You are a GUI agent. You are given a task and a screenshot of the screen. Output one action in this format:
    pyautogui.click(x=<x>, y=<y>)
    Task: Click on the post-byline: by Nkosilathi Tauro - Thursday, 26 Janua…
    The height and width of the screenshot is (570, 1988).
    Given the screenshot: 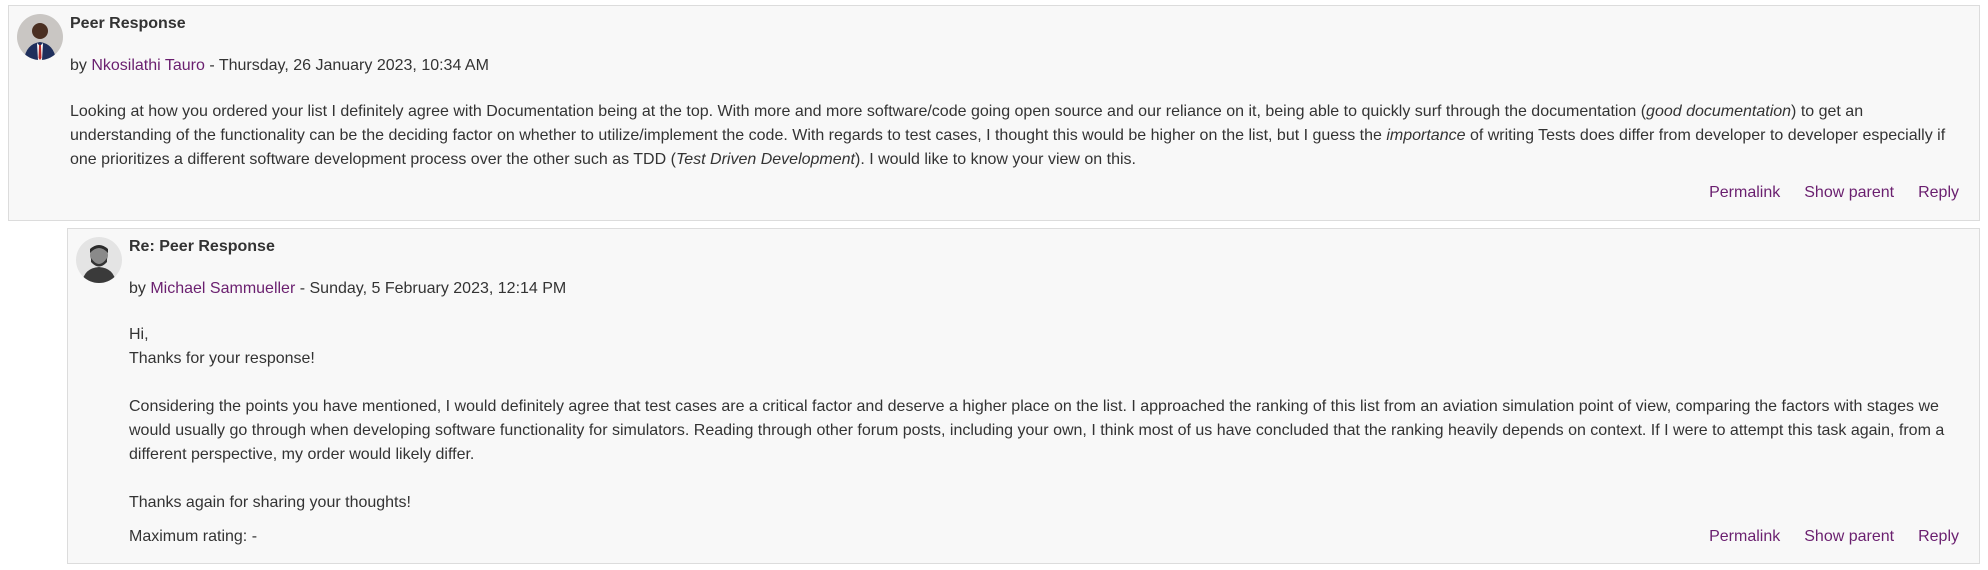 What is the action you would take?
    pyautogui.click(x=1015, y=66)
    